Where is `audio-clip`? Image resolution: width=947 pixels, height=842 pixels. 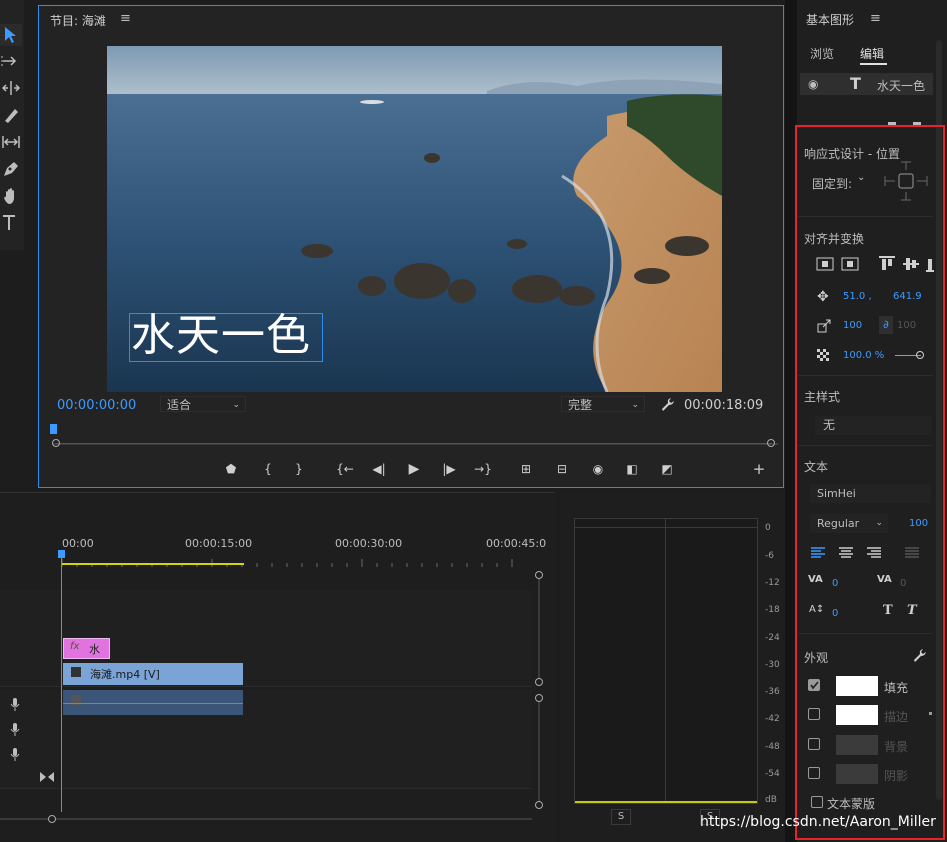
audio-clip is located at coordinates (153, 702).